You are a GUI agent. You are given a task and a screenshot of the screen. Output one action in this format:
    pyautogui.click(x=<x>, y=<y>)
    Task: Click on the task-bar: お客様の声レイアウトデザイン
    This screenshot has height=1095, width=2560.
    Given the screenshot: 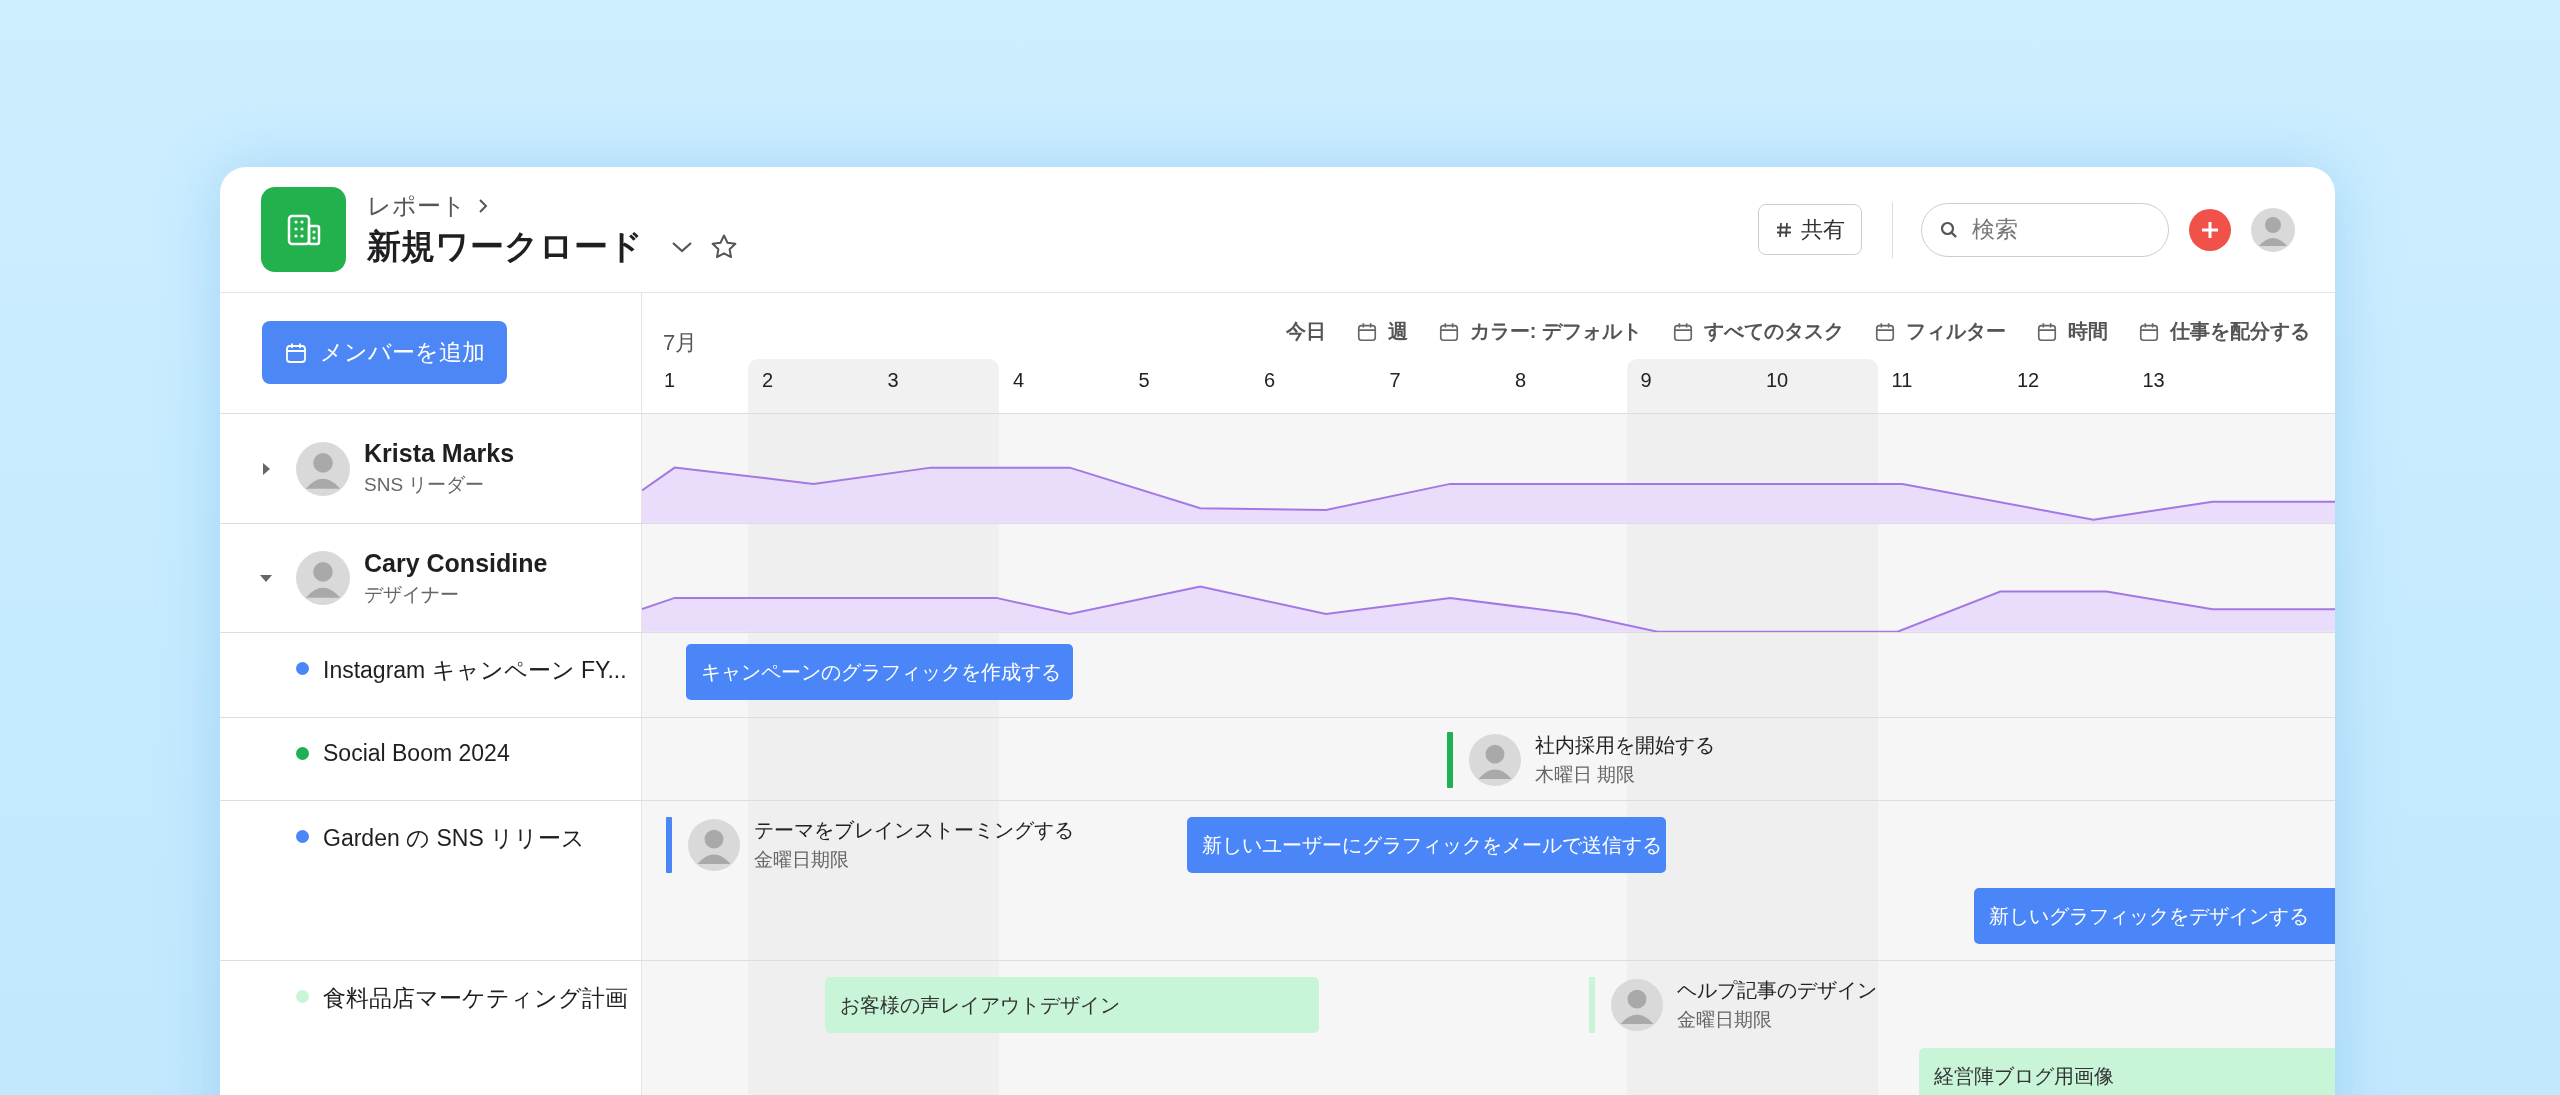 What is the action you would take?
    pyautogui.click(x=1072, y=1005)
    